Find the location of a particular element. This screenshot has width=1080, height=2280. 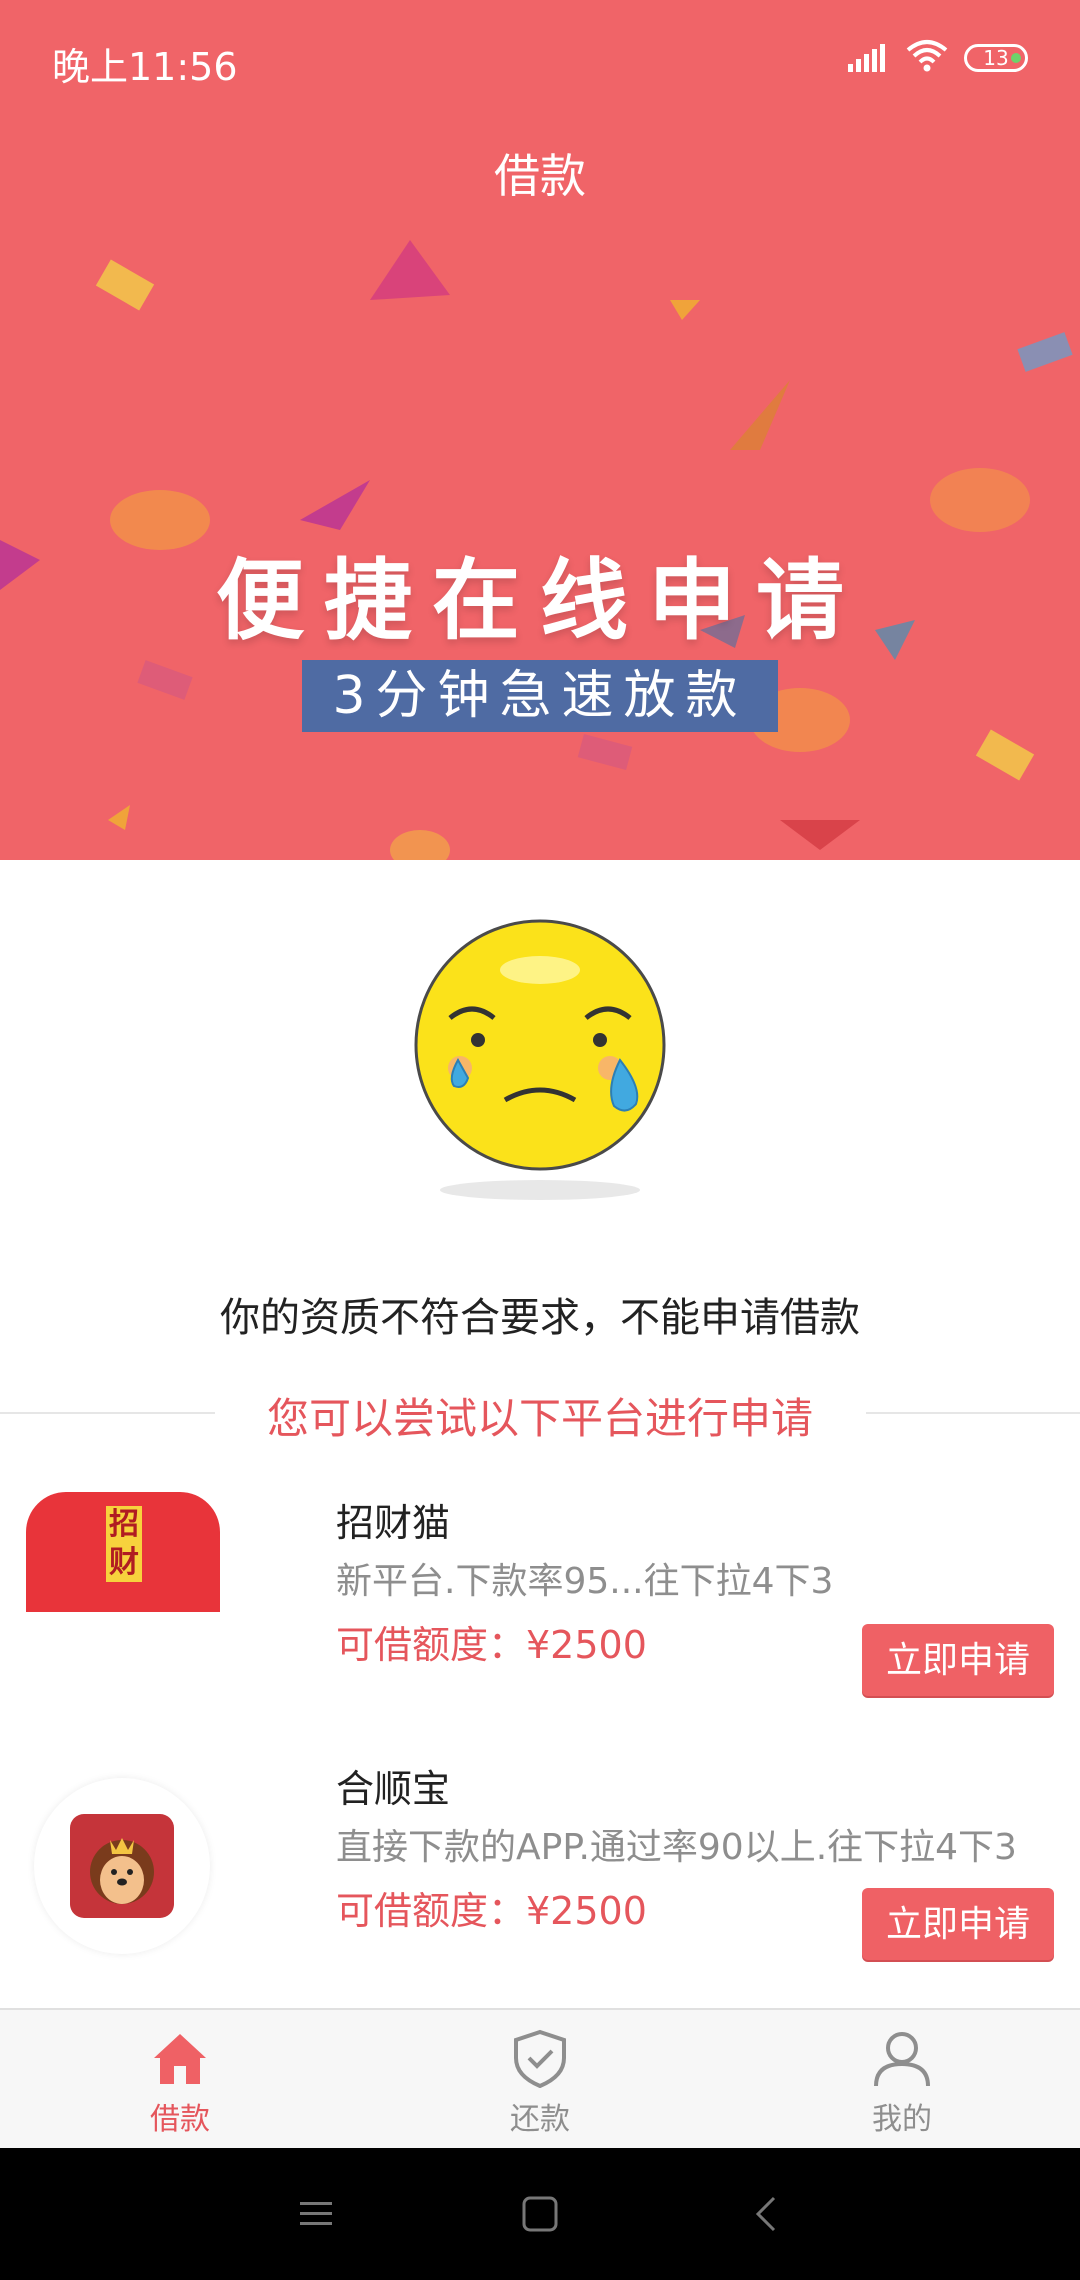

home-icon is located at coordinates (180, 2059).